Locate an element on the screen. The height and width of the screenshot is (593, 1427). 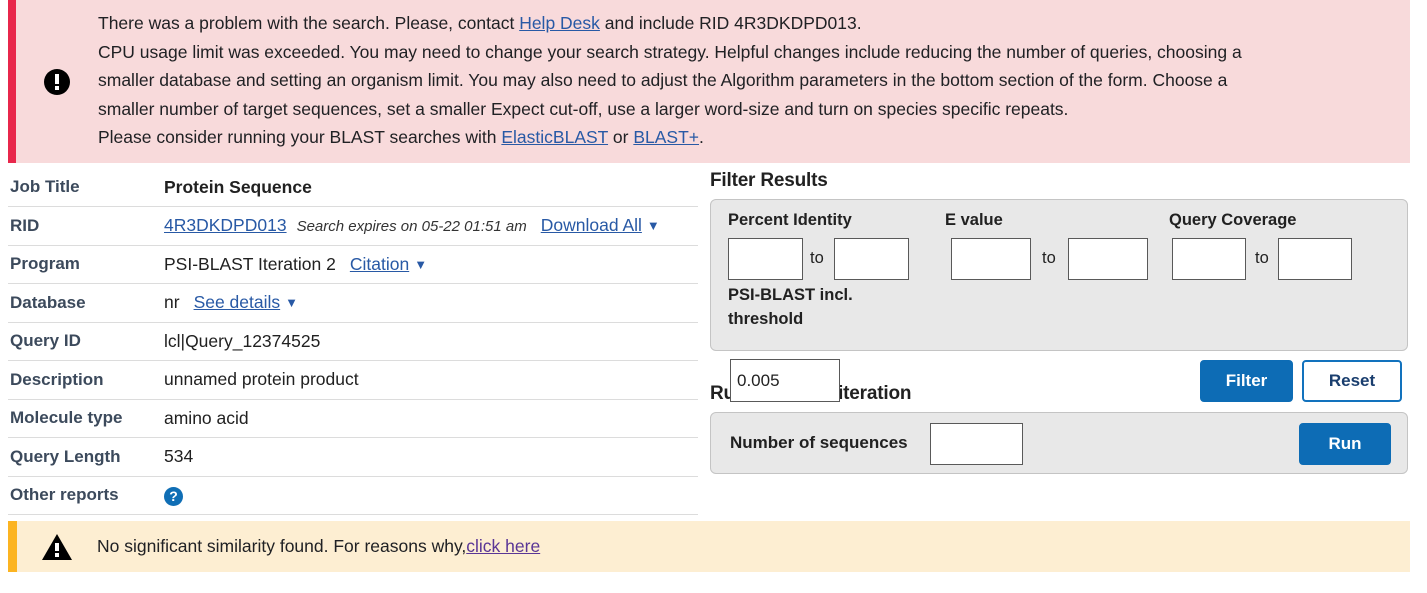
table-row-other-reports: Other reports ? is located at coordinates (353, 495).